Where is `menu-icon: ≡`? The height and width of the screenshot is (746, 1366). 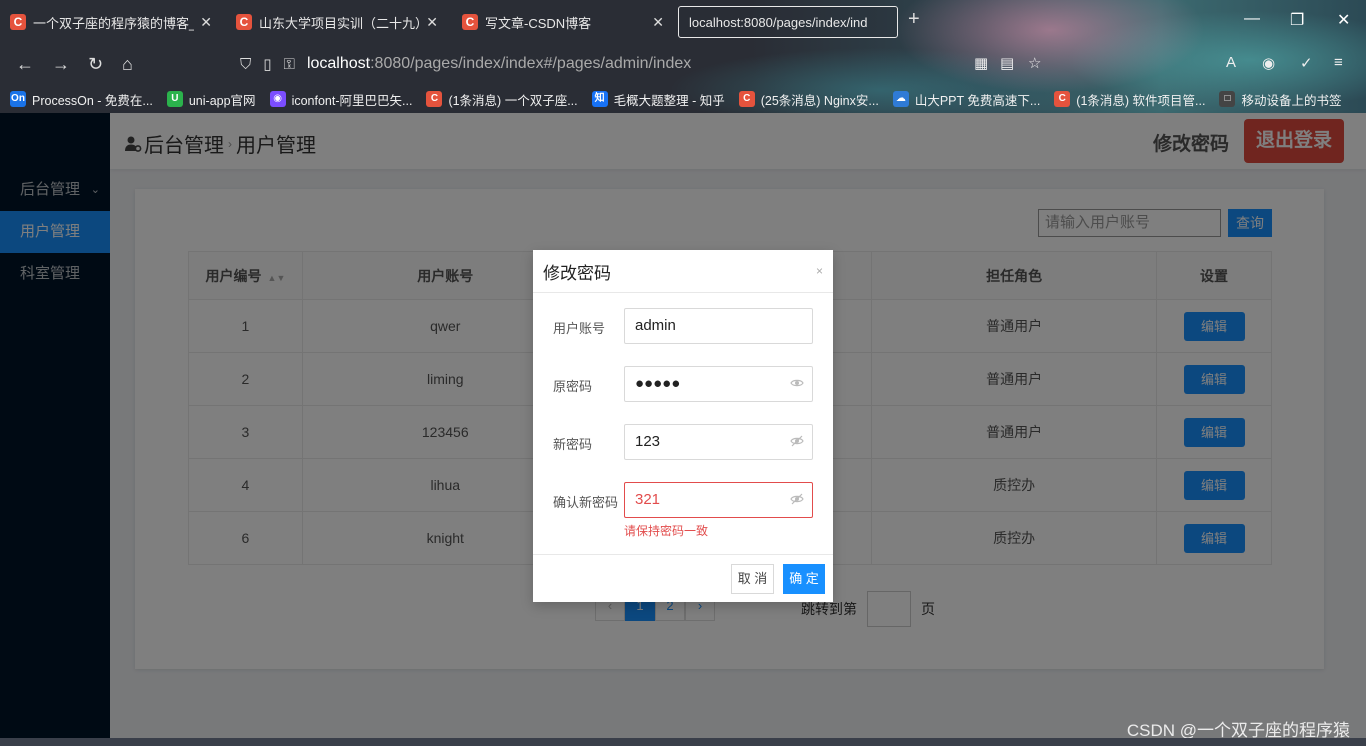 menu-icon: ≡ is located at coordinates (1338, 62).